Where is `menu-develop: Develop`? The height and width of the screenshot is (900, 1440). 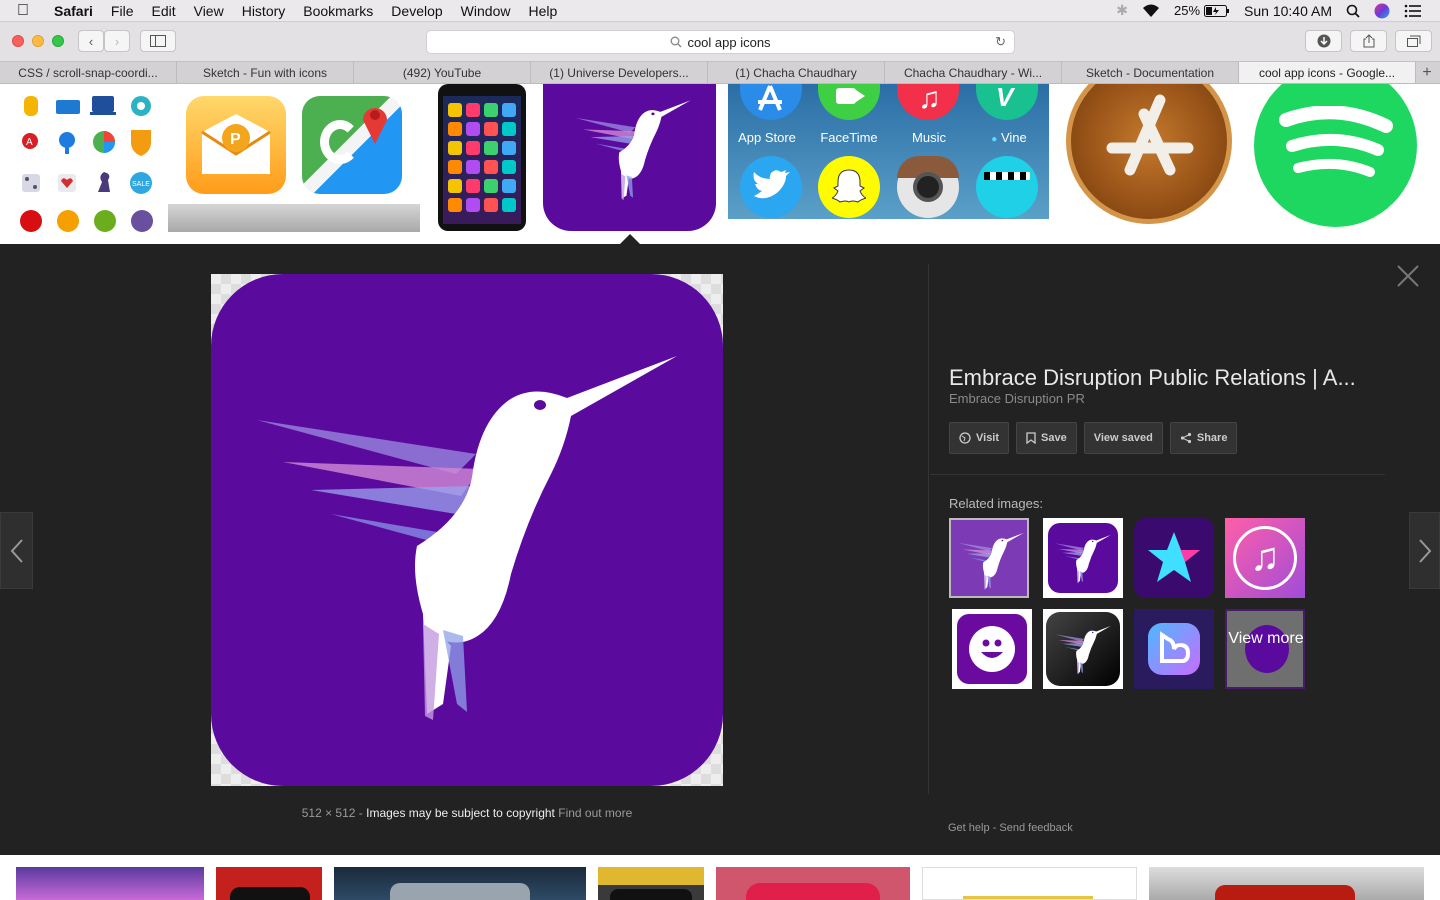 menu-develop: Develop is located at coordinates (416, 11).